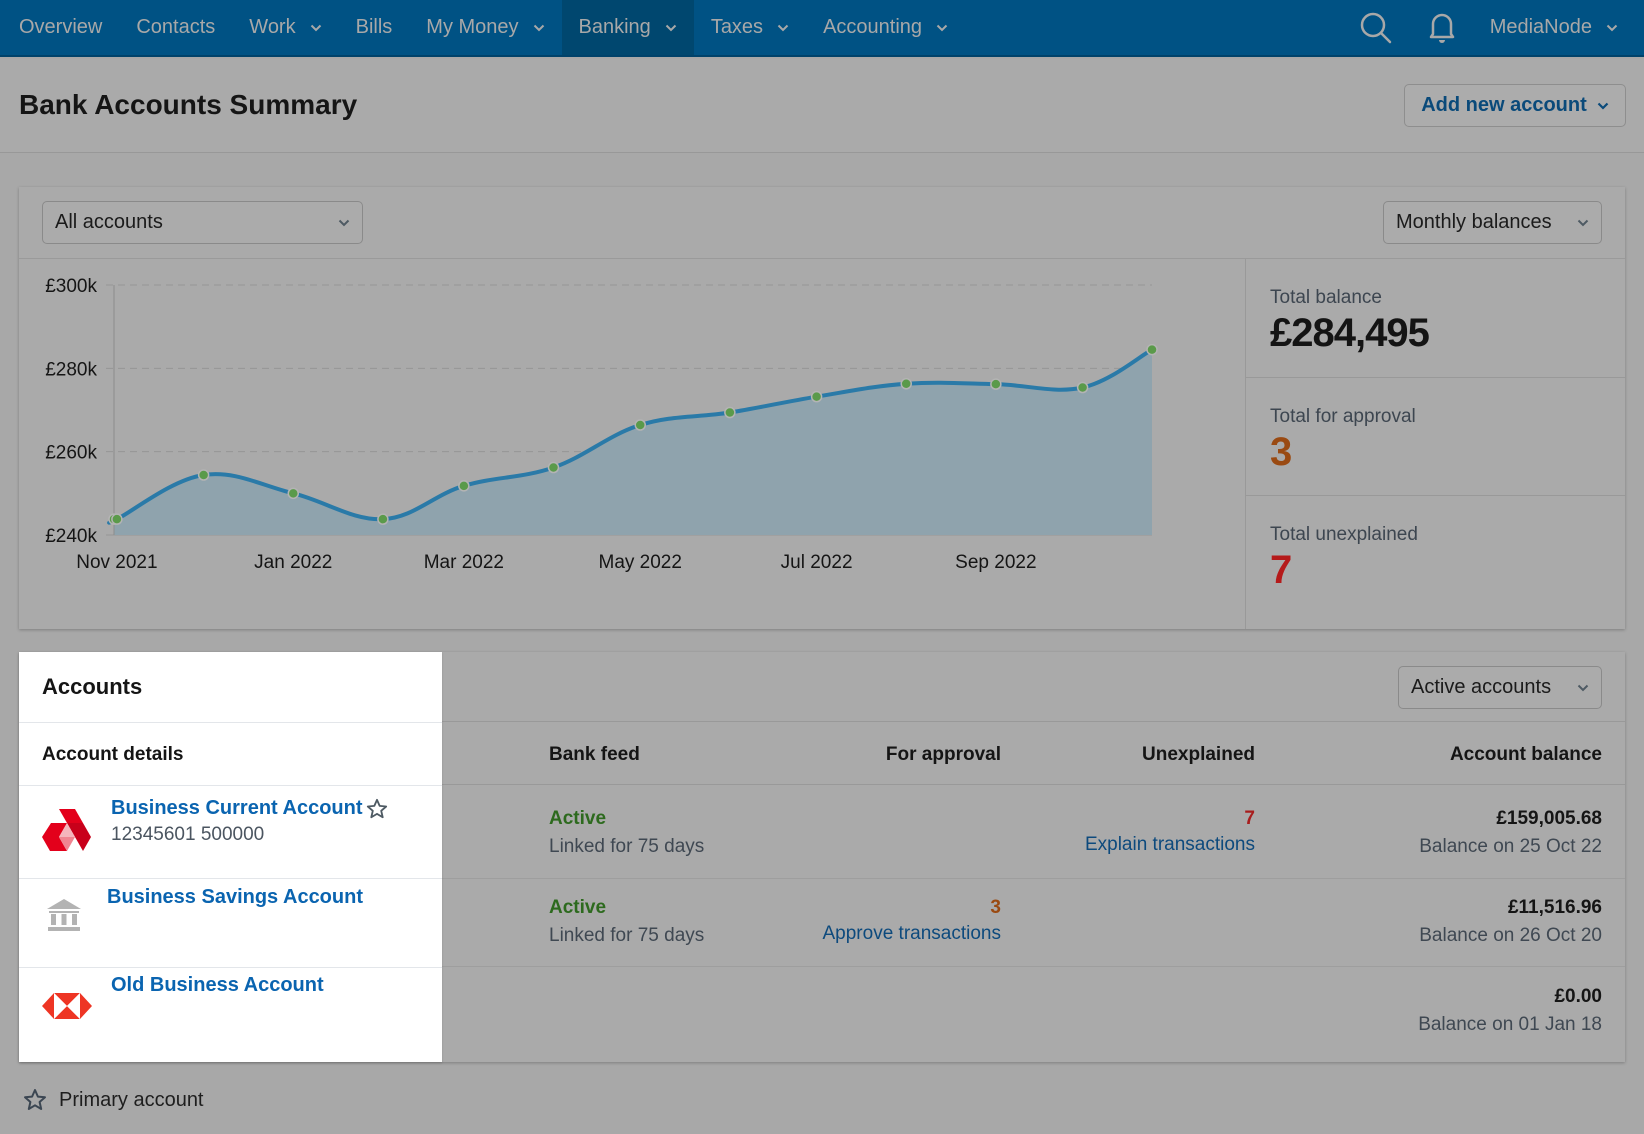 This screenshot has height=1134, width=1644. What do you see at coordinates (237, 808) in the screenshot?
I see `account-name-link: Business Current Account` at bounding box center [237, 808].